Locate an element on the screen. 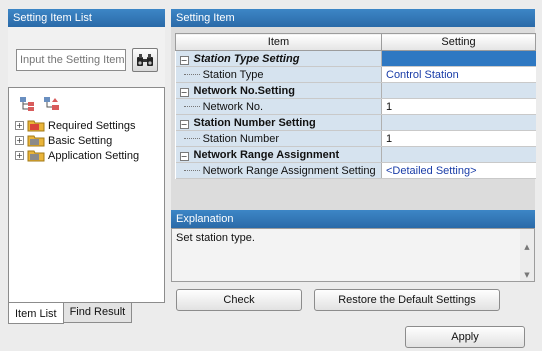  group-row-station-type-setting: − Station Type Setting is located at coordinates (355, 58).